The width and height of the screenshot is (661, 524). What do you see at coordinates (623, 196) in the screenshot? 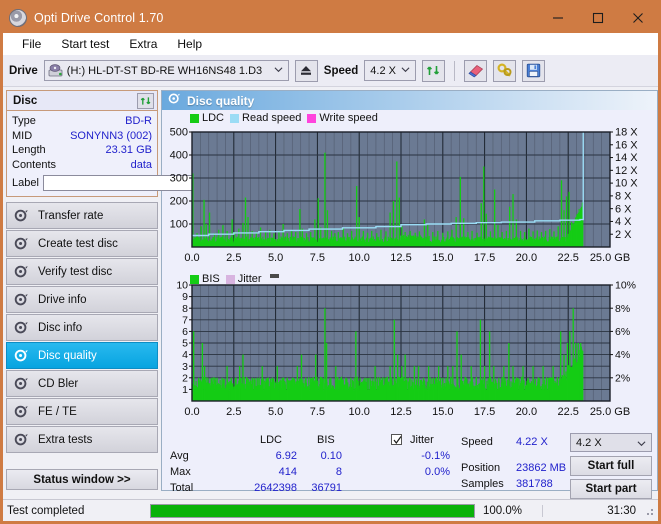
I see `svg-text: 8 X` at bounding box center [623, 196].